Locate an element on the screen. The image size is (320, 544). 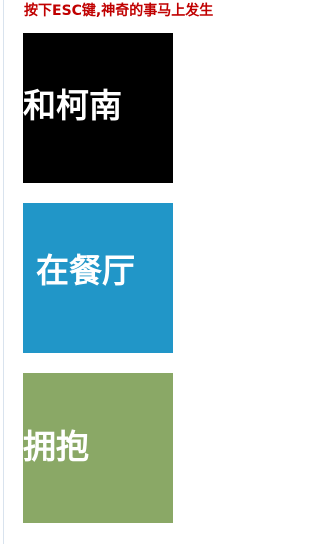
image-tile-with-conan: 和柯南 is located at coordinates (98, 108).